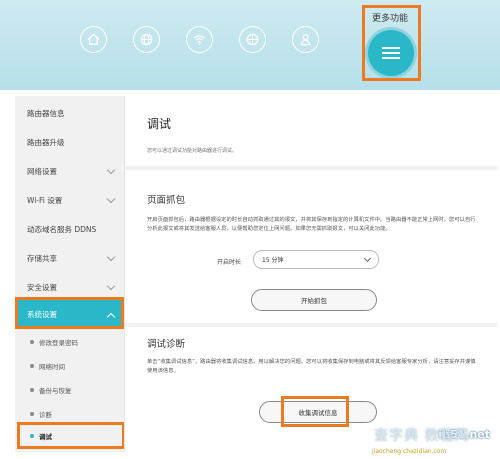  I want to click on highlight-box-system, so click(69, 313).